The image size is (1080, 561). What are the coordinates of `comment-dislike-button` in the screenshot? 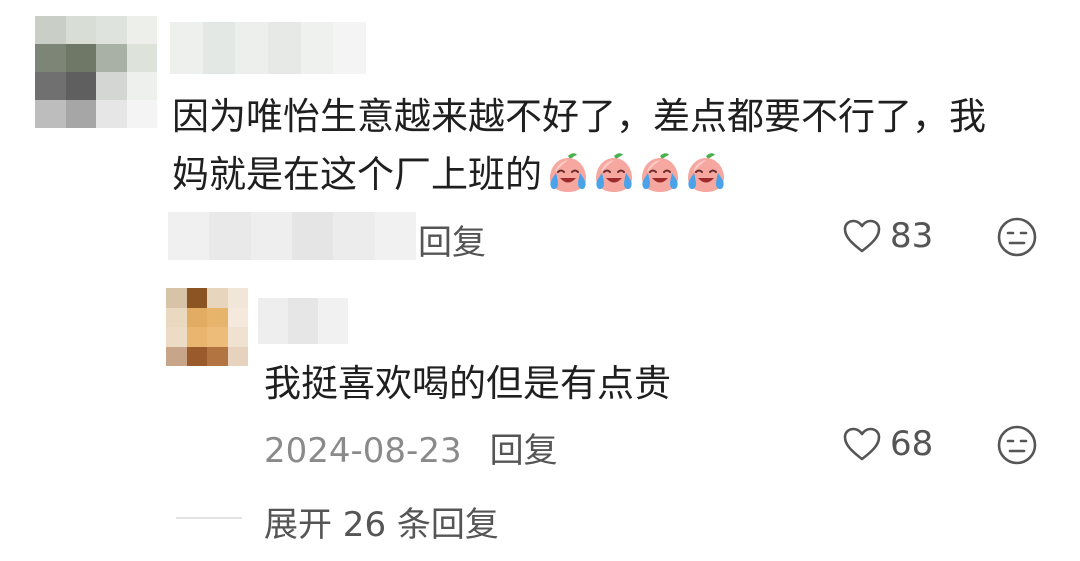 It's located at (1017, 239).